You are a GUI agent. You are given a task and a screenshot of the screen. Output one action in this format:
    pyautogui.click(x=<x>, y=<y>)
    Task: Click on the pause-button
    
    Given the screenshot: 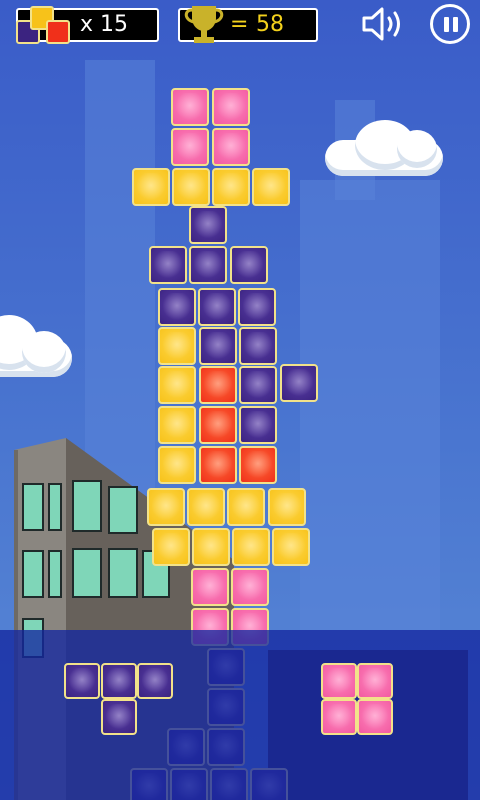 What is the action you would take?
    pyautogui.click(x=450, y=24)
    